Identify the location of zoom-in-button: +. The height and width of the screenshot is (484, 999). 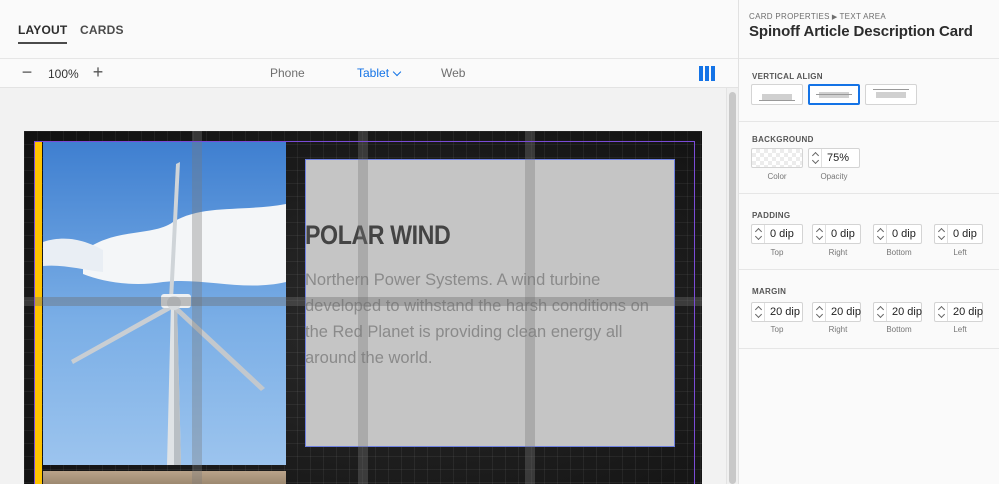
(98, 73).